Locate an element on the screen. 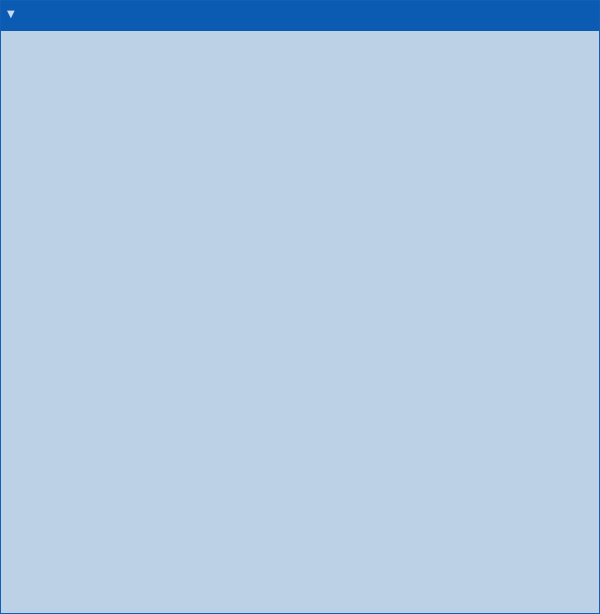 Image resolution: width=600 pixels, height=614 pixels. quick-access-dropdown-icon: ▼ is located at coordinates (11, 14).